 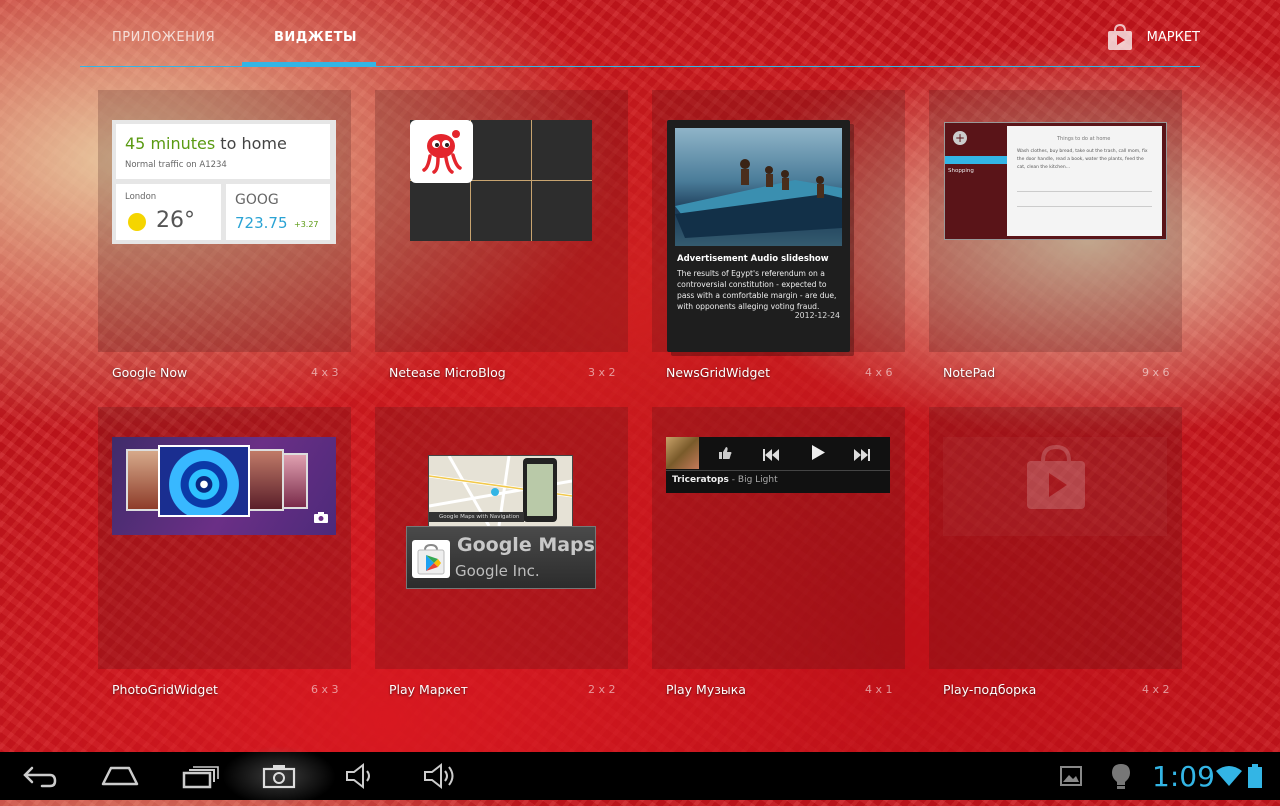 What do you see at coordinates (170, 143) in the screenshot?
I see `travel-time: 45 minutes` at bounding box center [170, 143].